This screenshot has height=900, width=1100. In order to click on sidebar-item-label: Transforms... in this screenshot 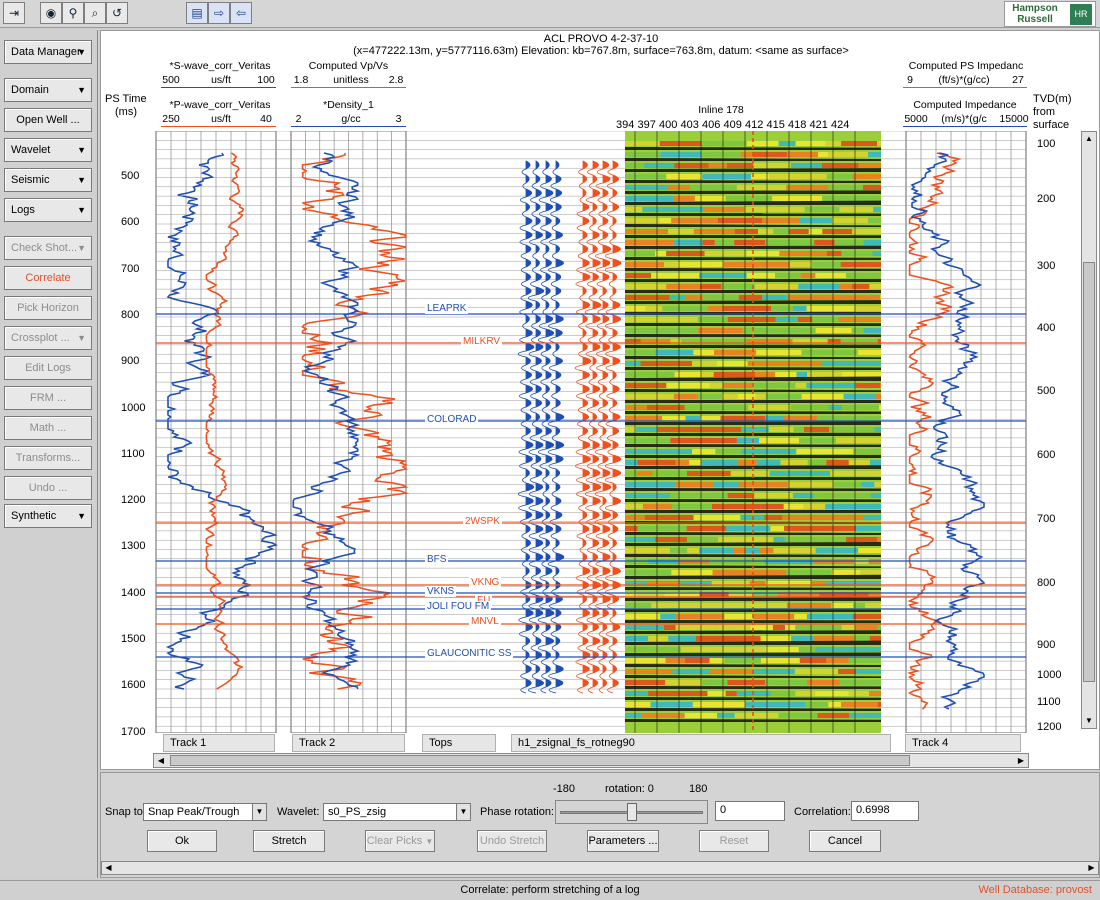, I will do `click(48, 458)`.